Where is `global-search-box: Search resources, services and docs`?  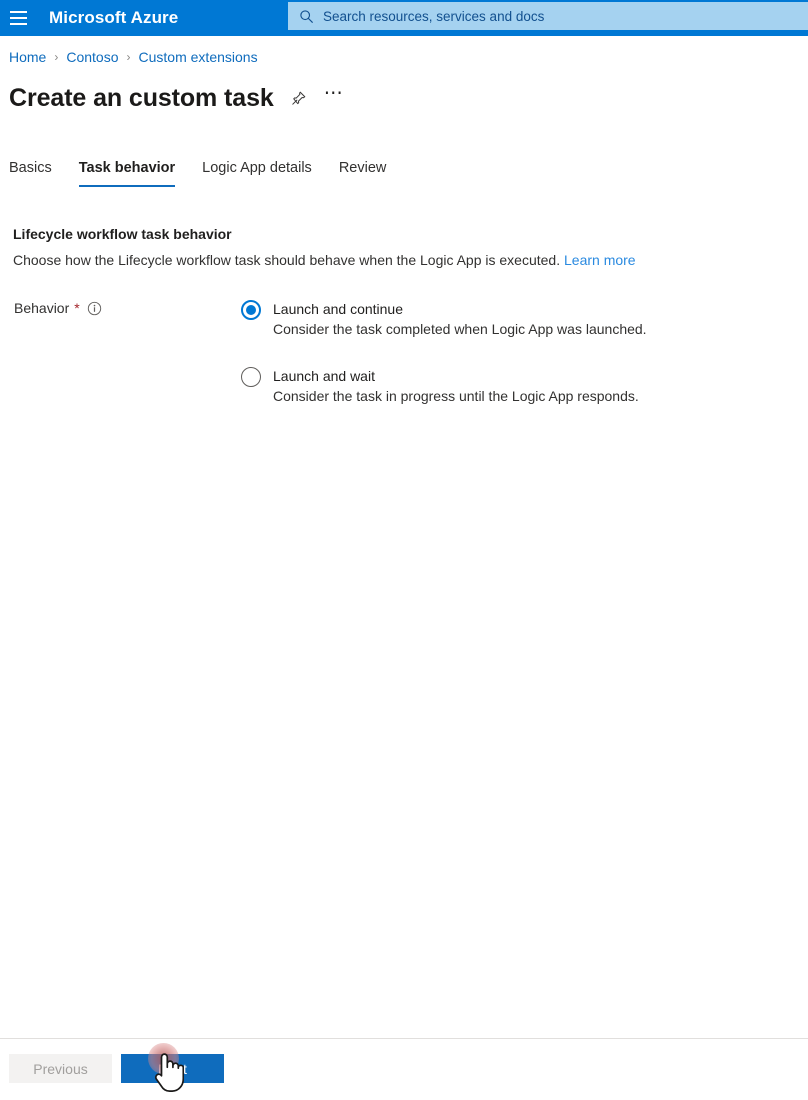 global-search-box: Search resources, services and docs is located at coordinates (548, 16).